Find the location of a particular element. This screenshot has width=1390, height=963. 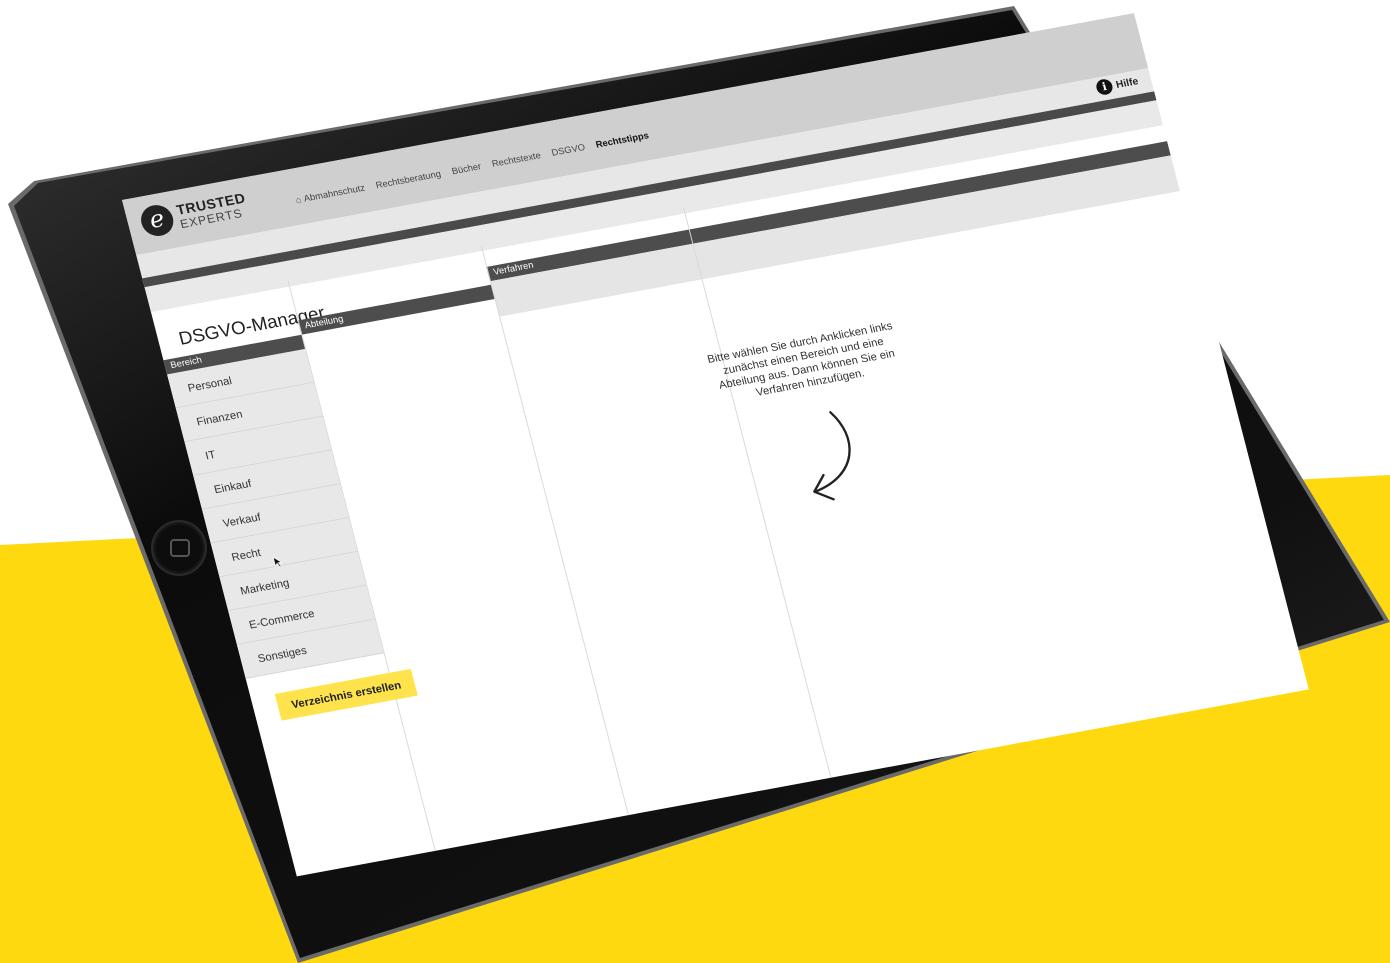

home-square-icon is located at coordinates (180, 548).